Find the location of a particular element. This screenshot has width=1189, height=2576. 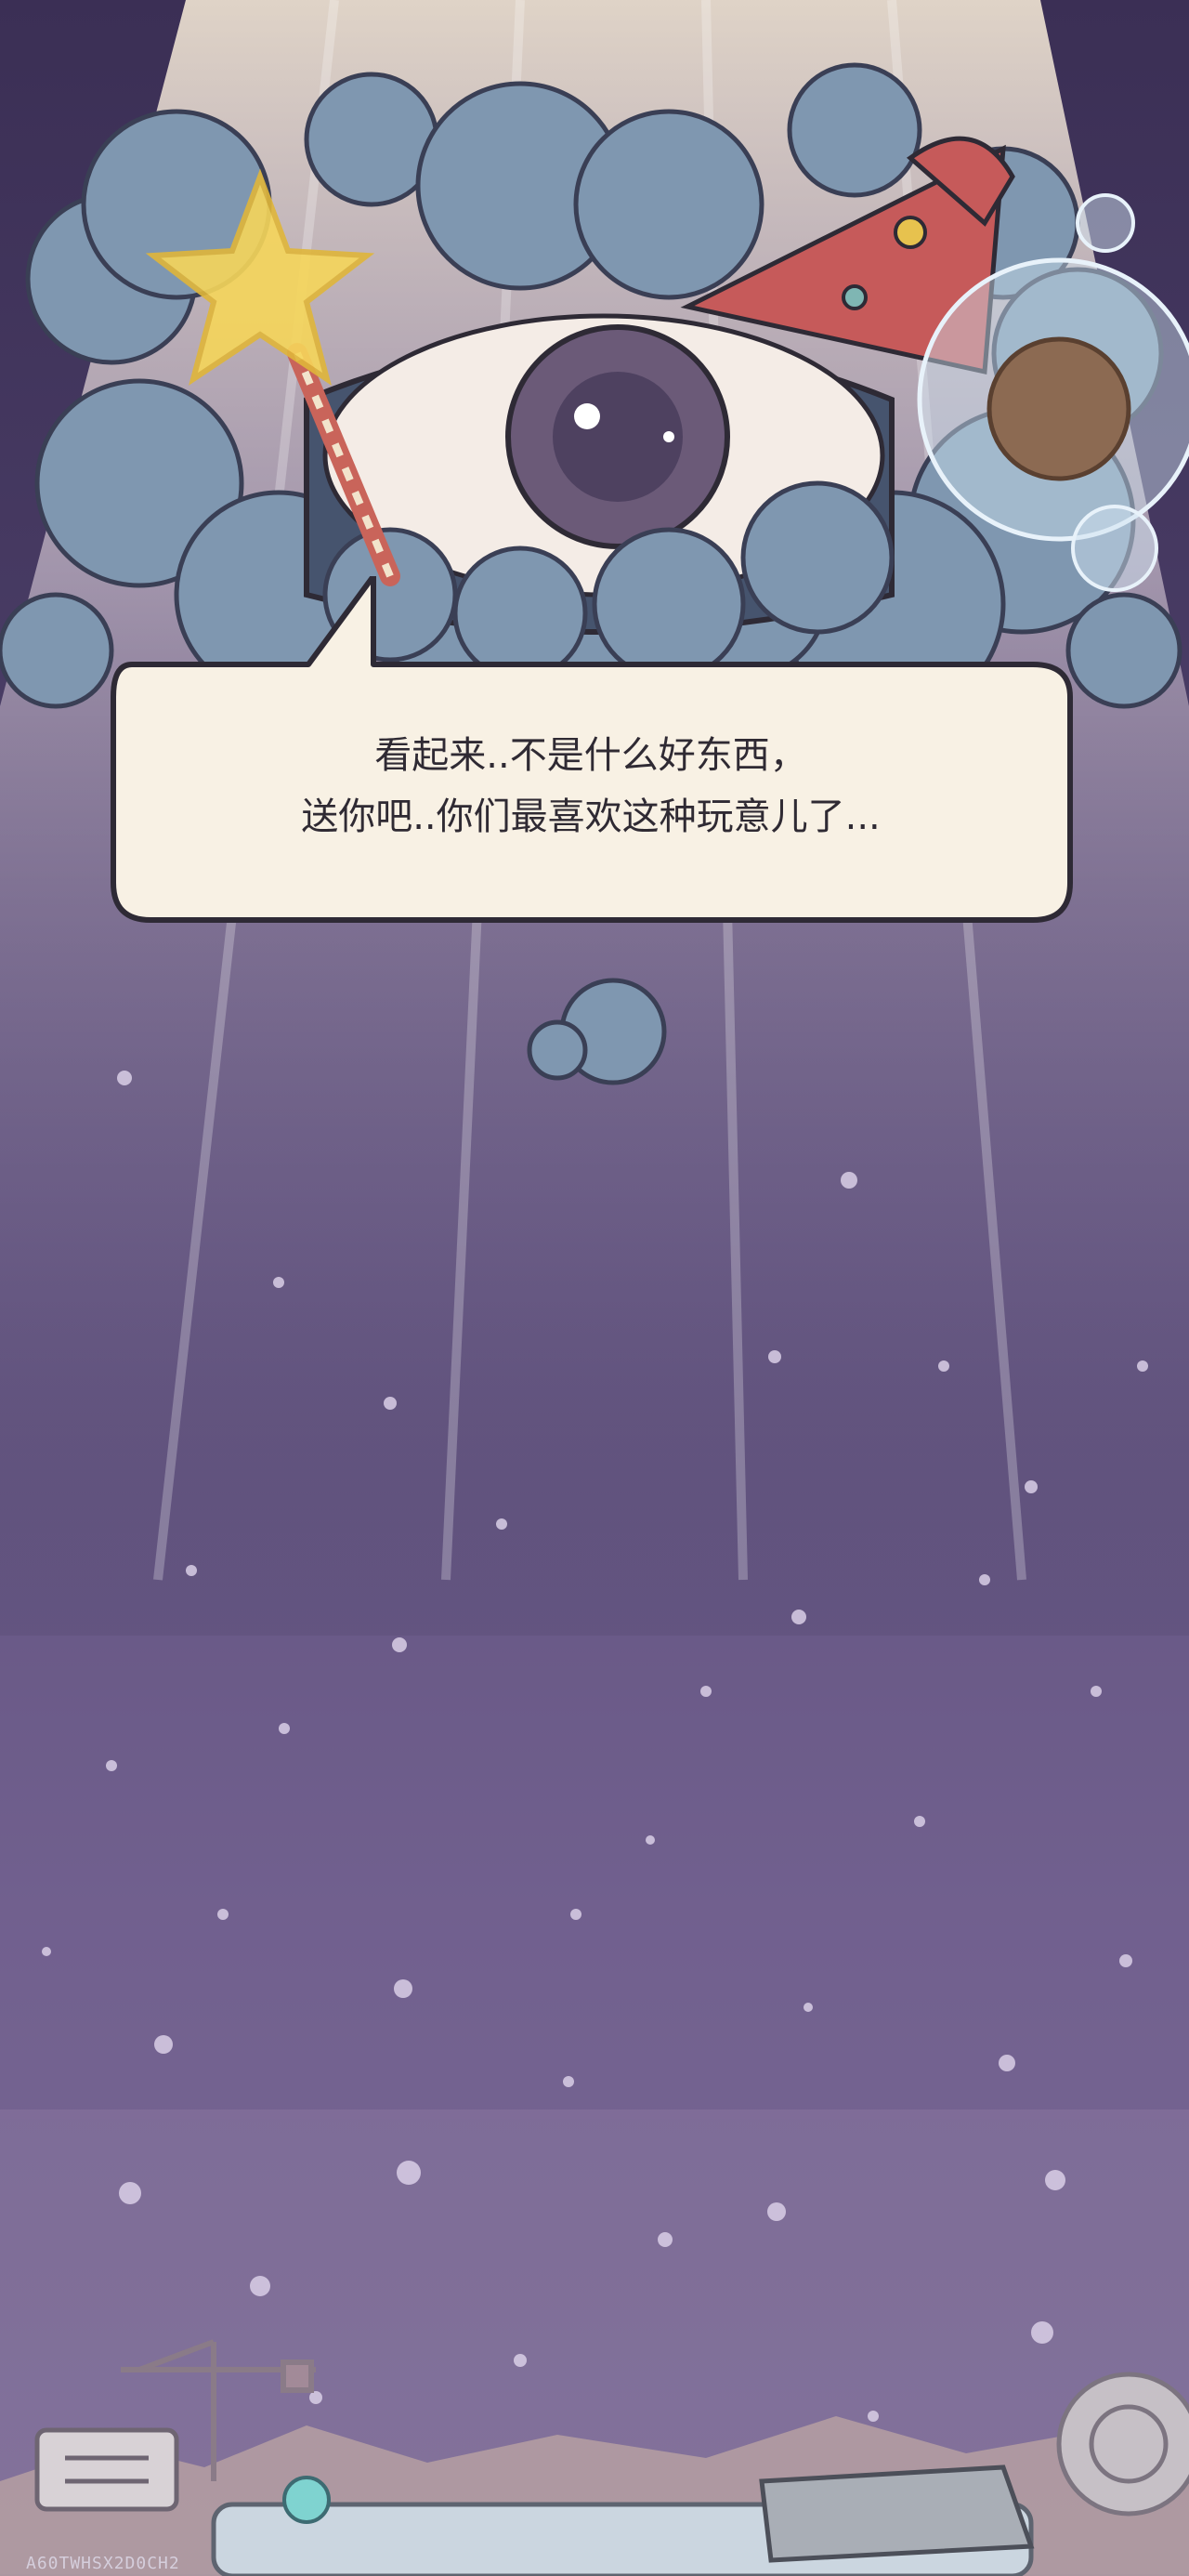

dialogue-line-1: 看起来..不是什么好东西， is located at coordinates (590, 755).